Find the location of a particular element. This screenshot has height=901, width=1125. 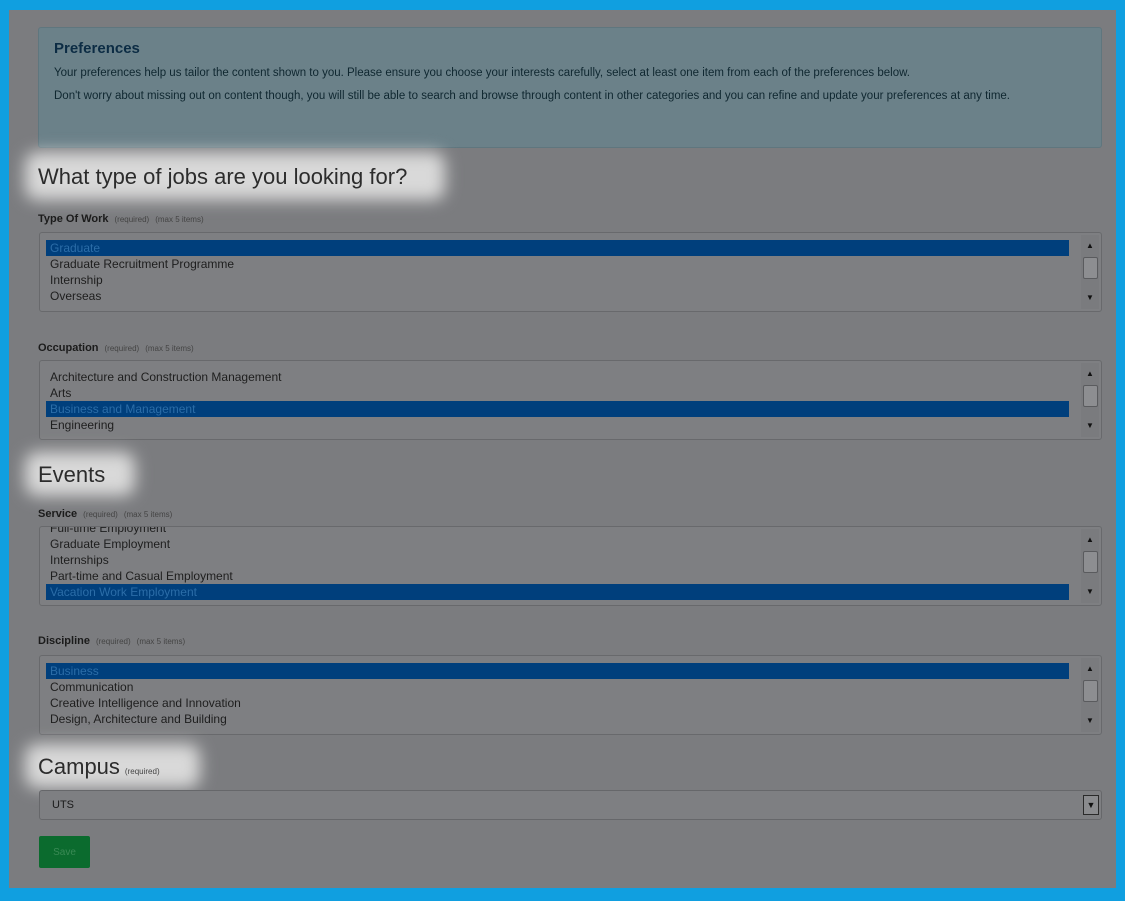

occupation-max: (max 5 items) is located at coordinates (169, 348).